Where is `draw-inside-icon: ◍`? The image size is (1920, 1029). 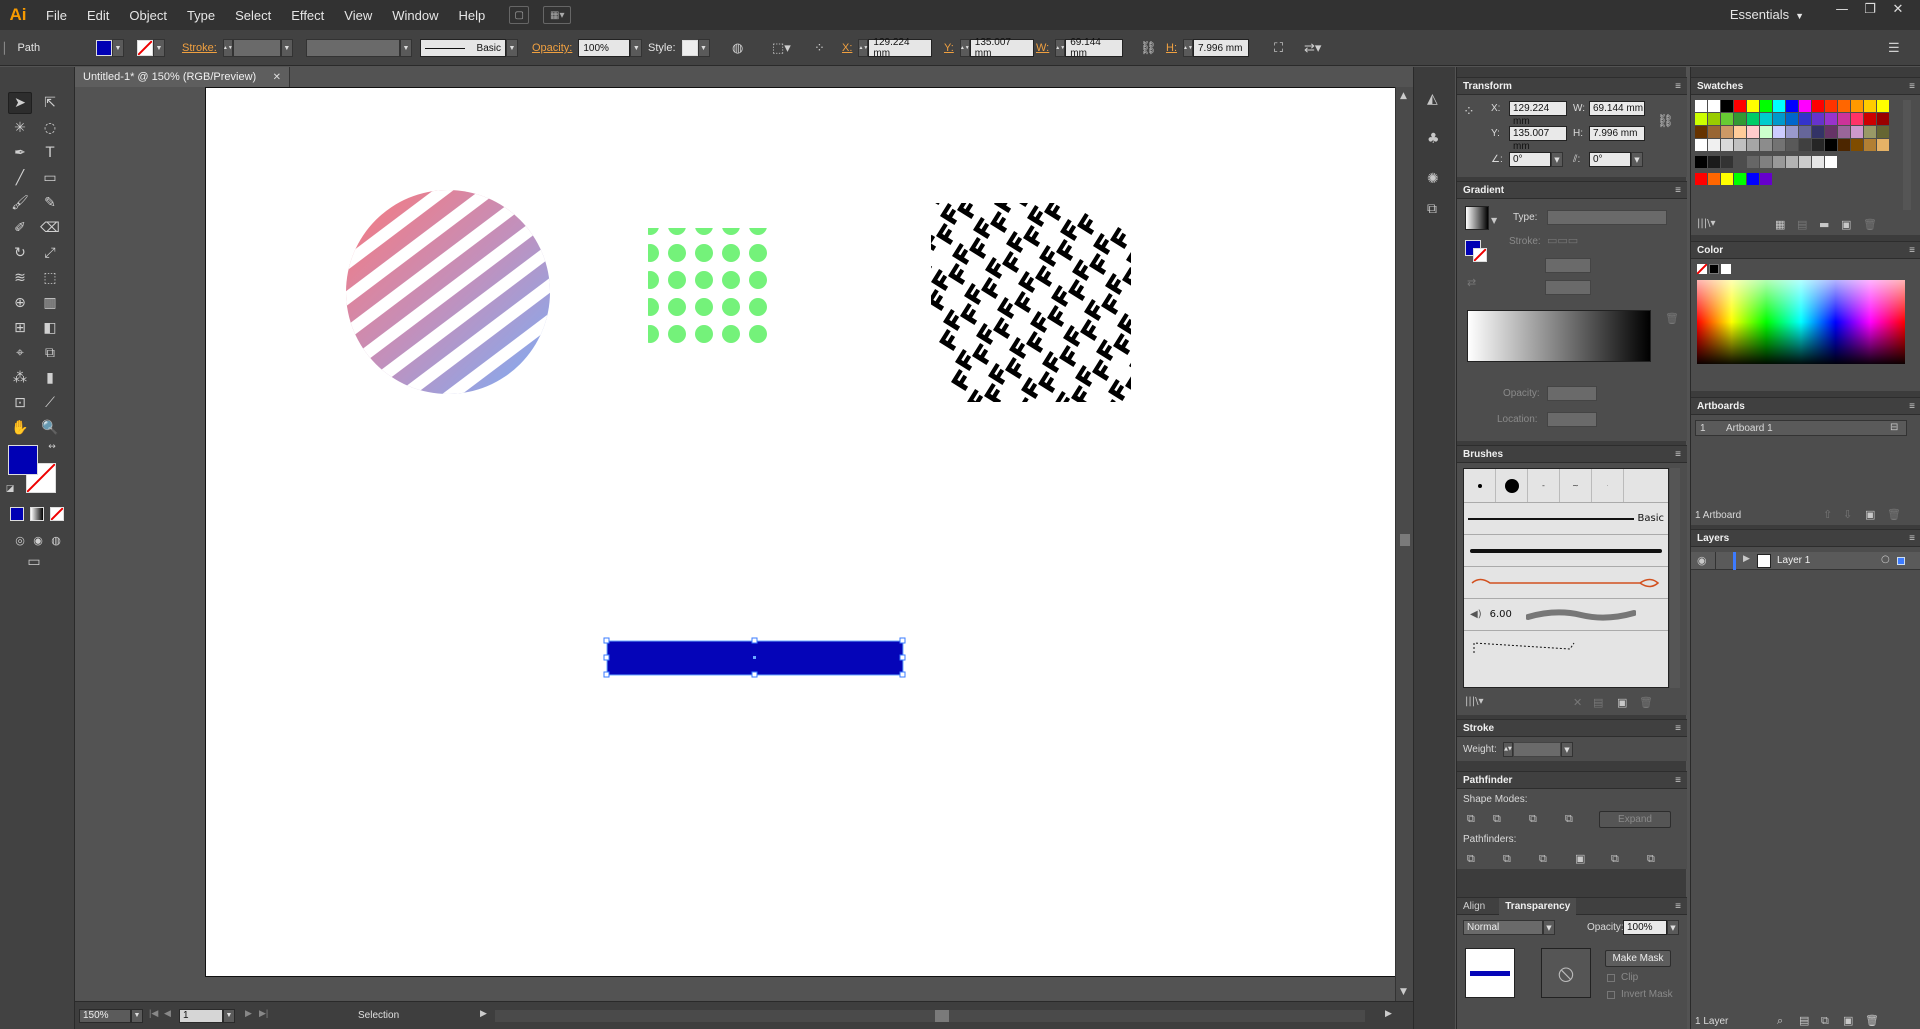 draw-inside-icon: ◍ is located at coordinates (56, 540).